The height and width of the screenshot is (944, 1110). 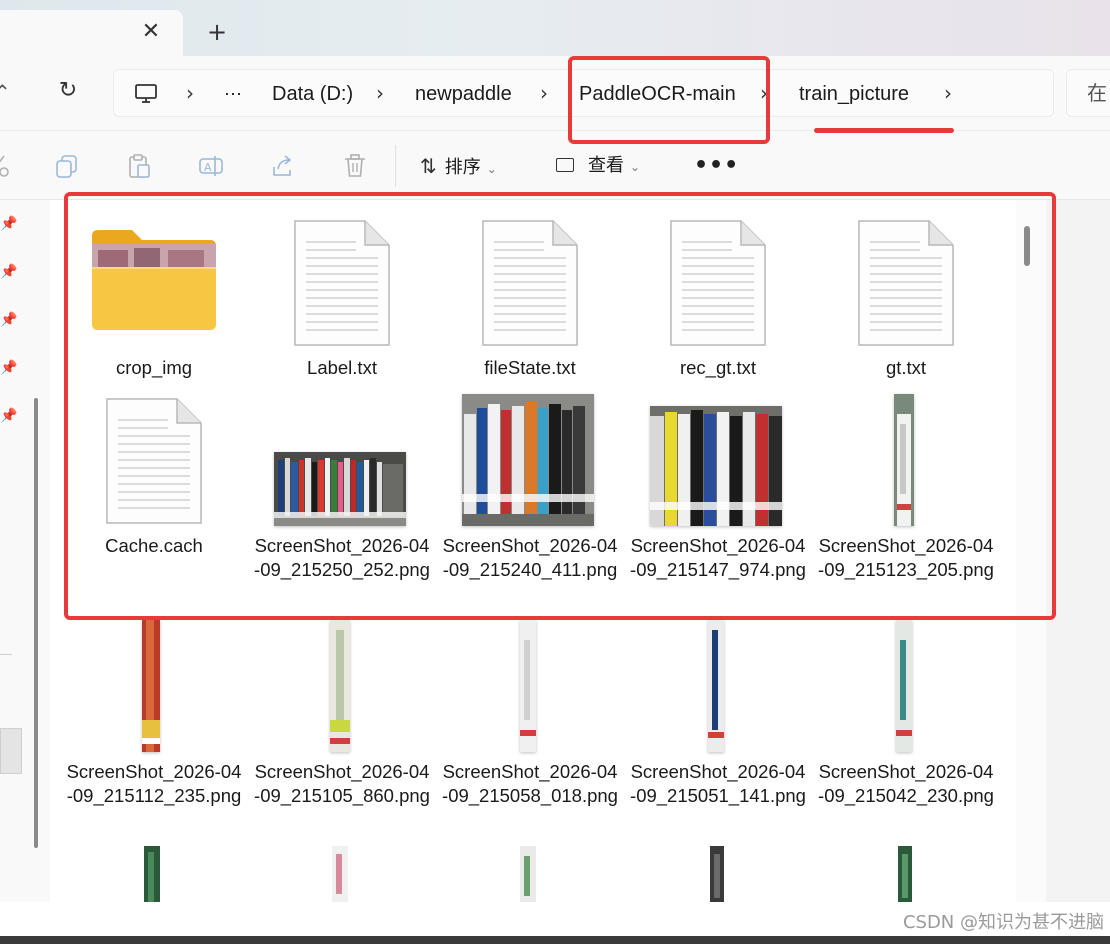 I want to click on file-name: ScreenShot_2026-04-09_215250_252.png, so click(x=342, y=557).